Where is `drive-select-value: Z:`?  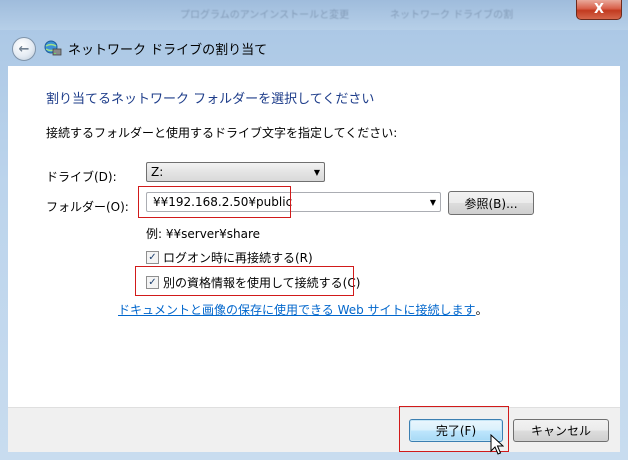
drive-select-value: Z: is located at coordinates (157, 172).